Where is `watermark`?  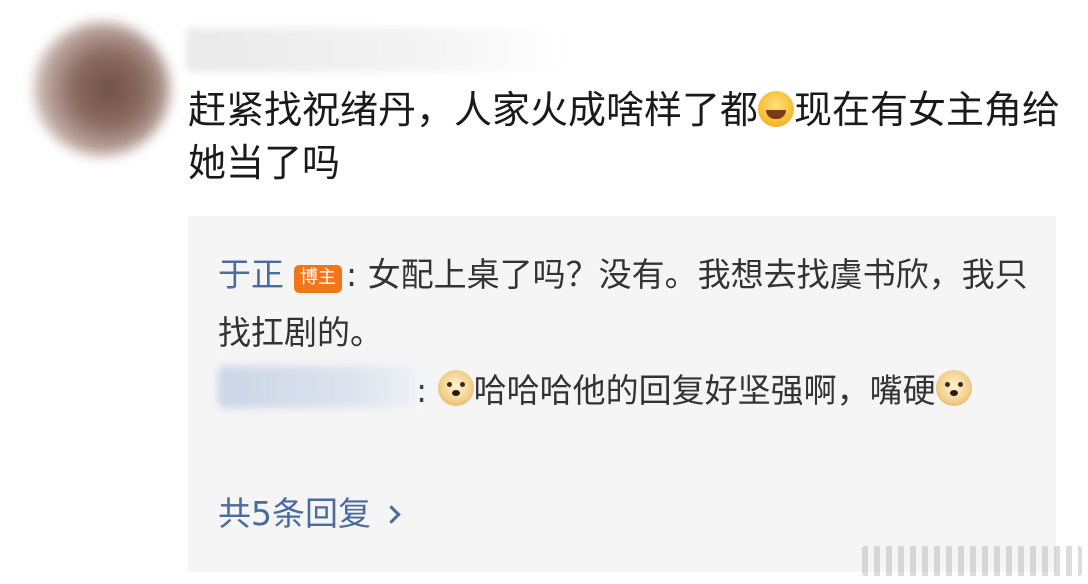
watermark is located at coordinates (972, 561).